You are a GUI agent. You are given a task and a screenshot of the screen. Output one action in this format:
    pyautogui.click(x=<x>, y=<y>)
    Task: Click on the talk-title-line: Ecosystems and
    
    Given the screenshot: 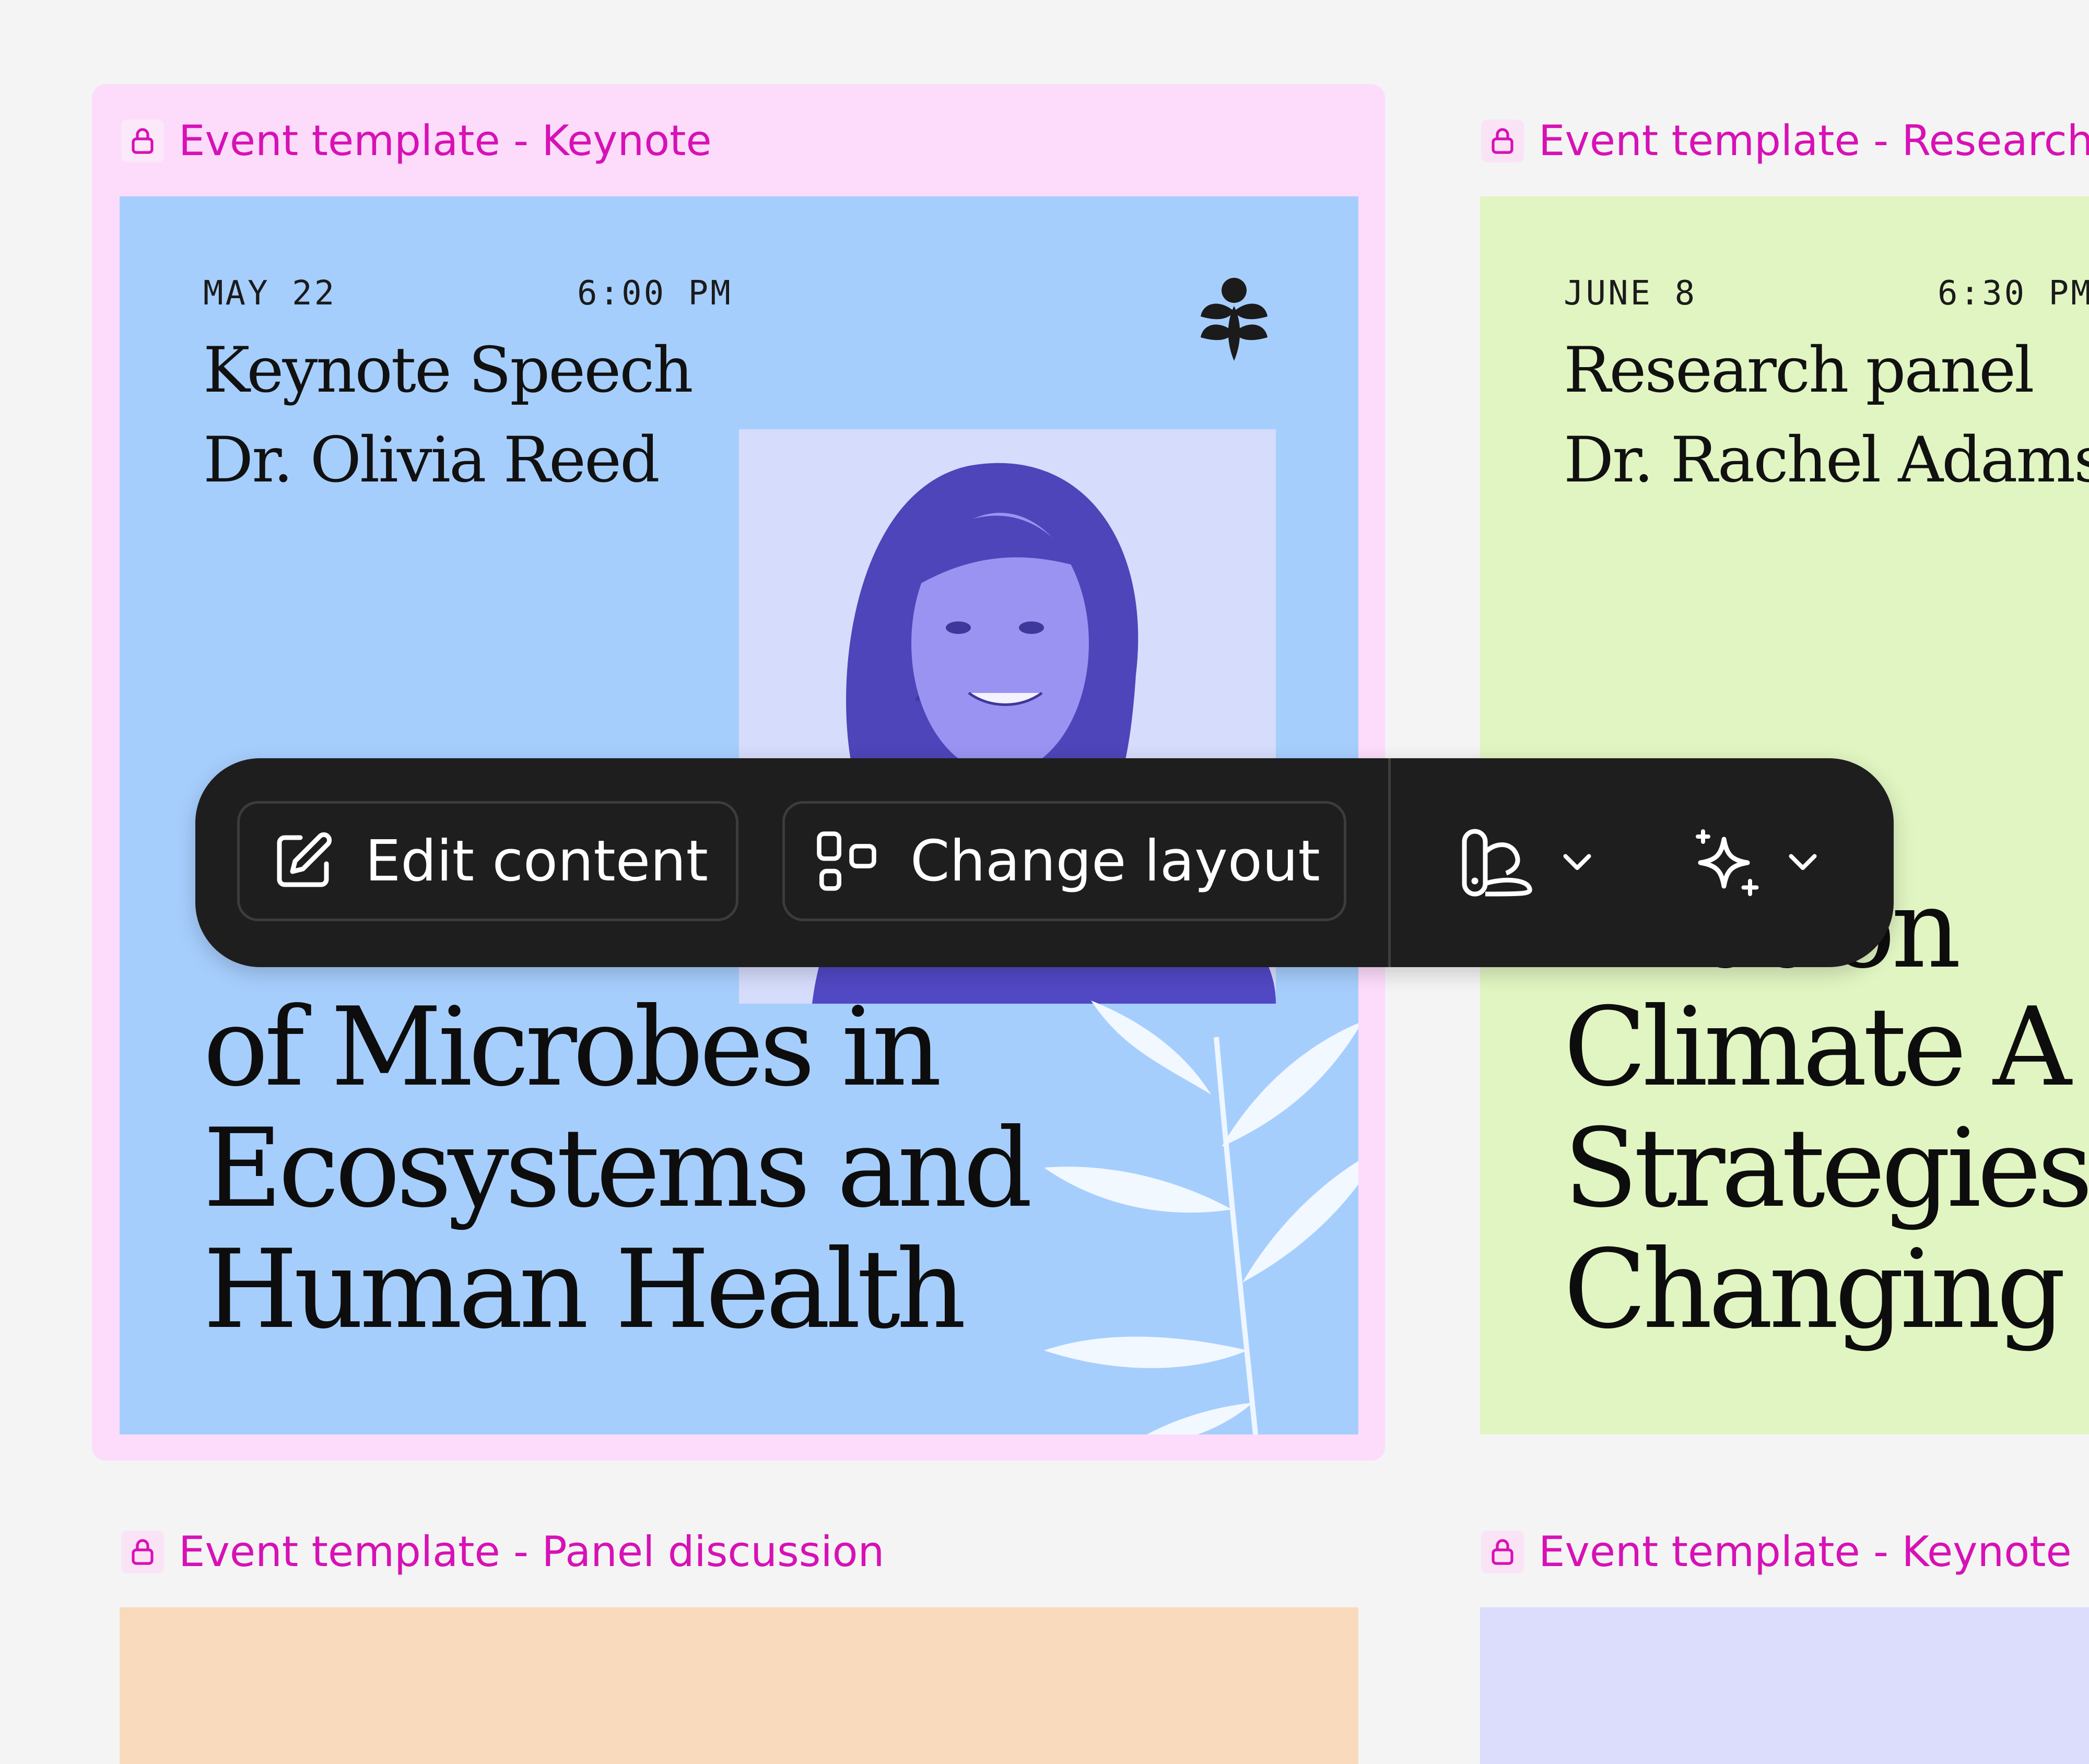 What is the action you would take?
    pyautogui.click(x=617, y=1169)
    